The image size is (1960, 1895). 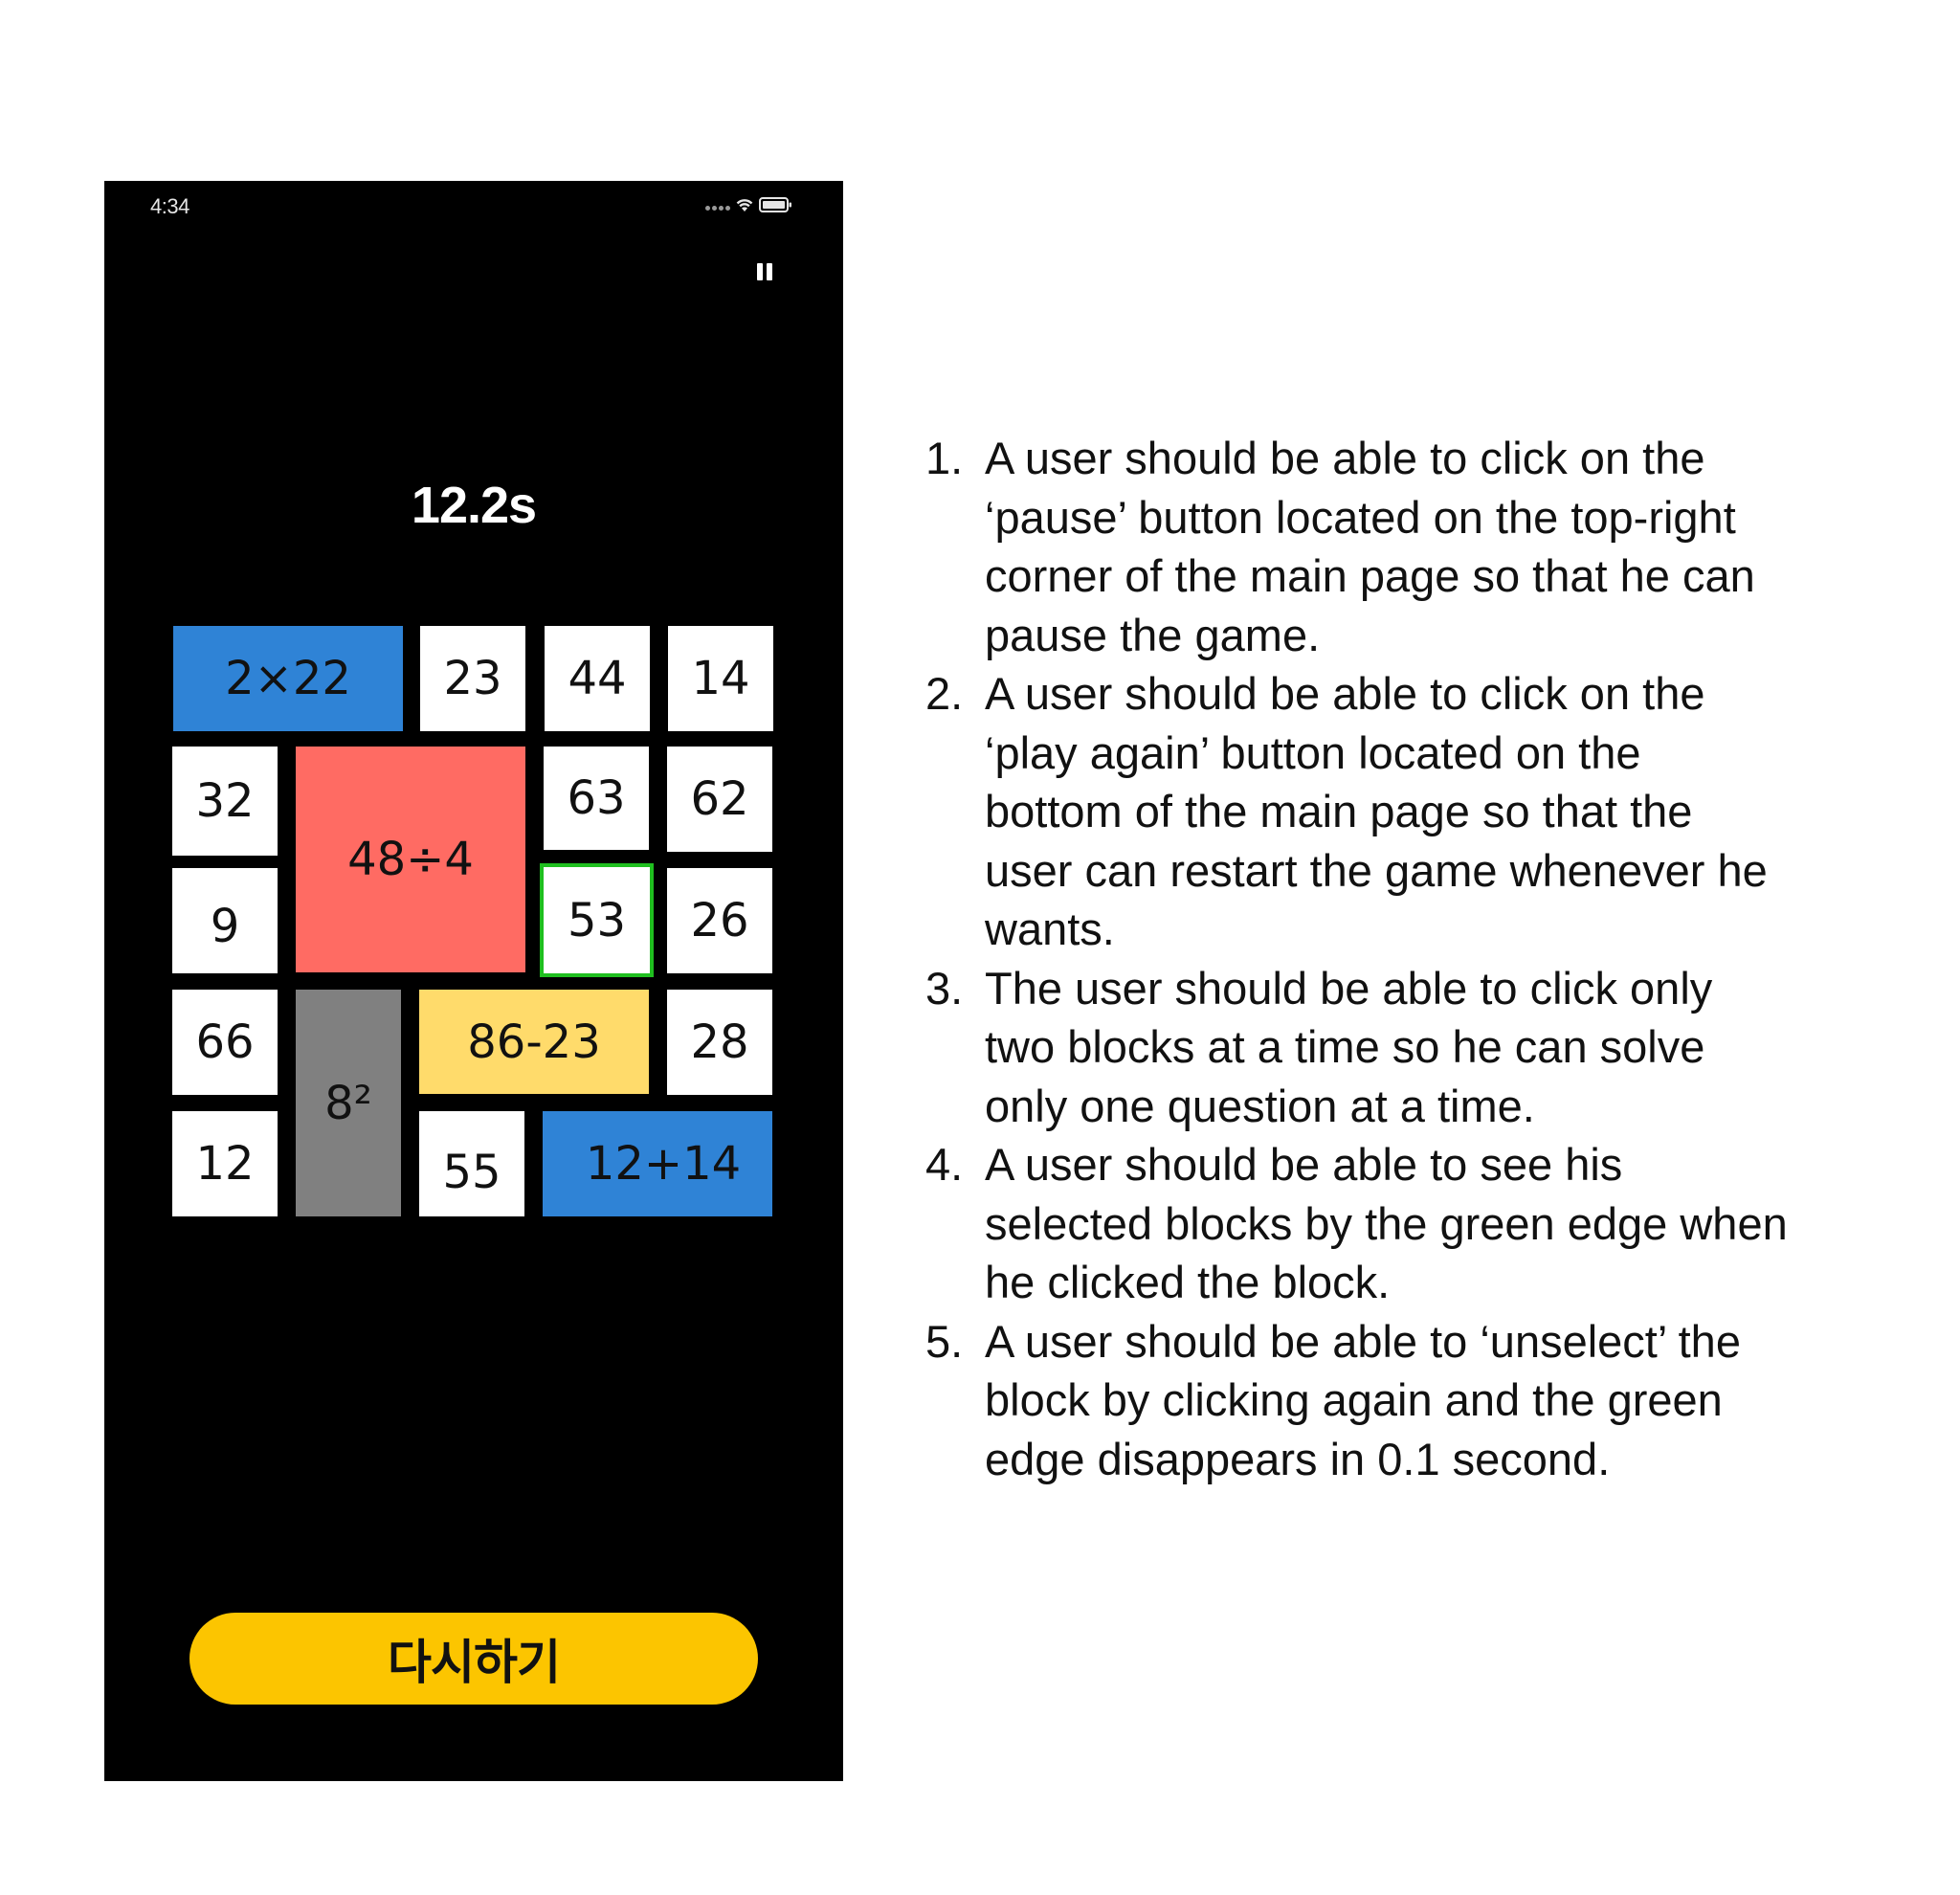 I want to click on block-66: 66, so click(x=225, y=1042).